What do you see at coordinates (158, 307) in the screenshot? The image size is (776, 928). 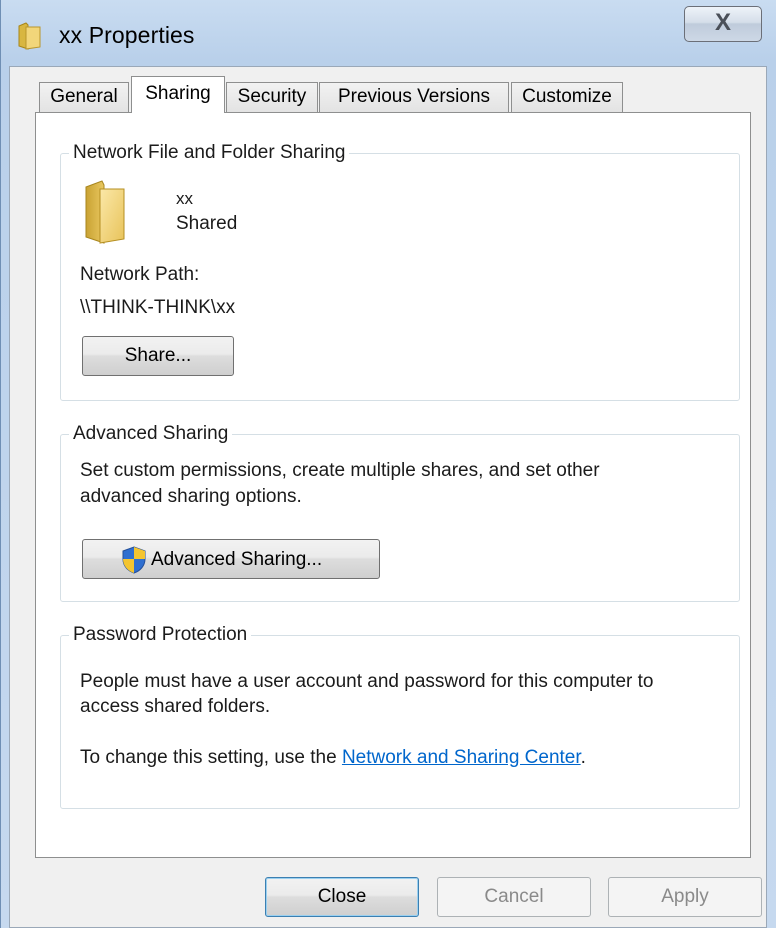 I see `network-path-value: \\THINK-THINK\xx` at bounding box center [158, 307].